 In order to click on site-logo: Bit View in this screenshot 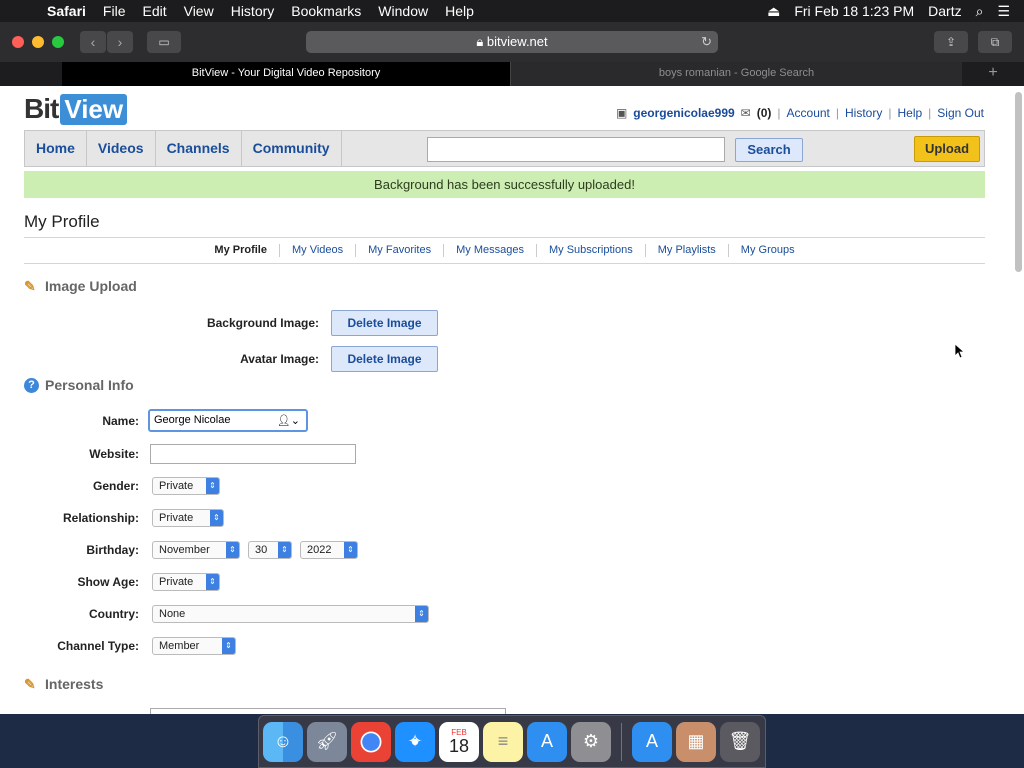, I will do `click(76, 108)`.